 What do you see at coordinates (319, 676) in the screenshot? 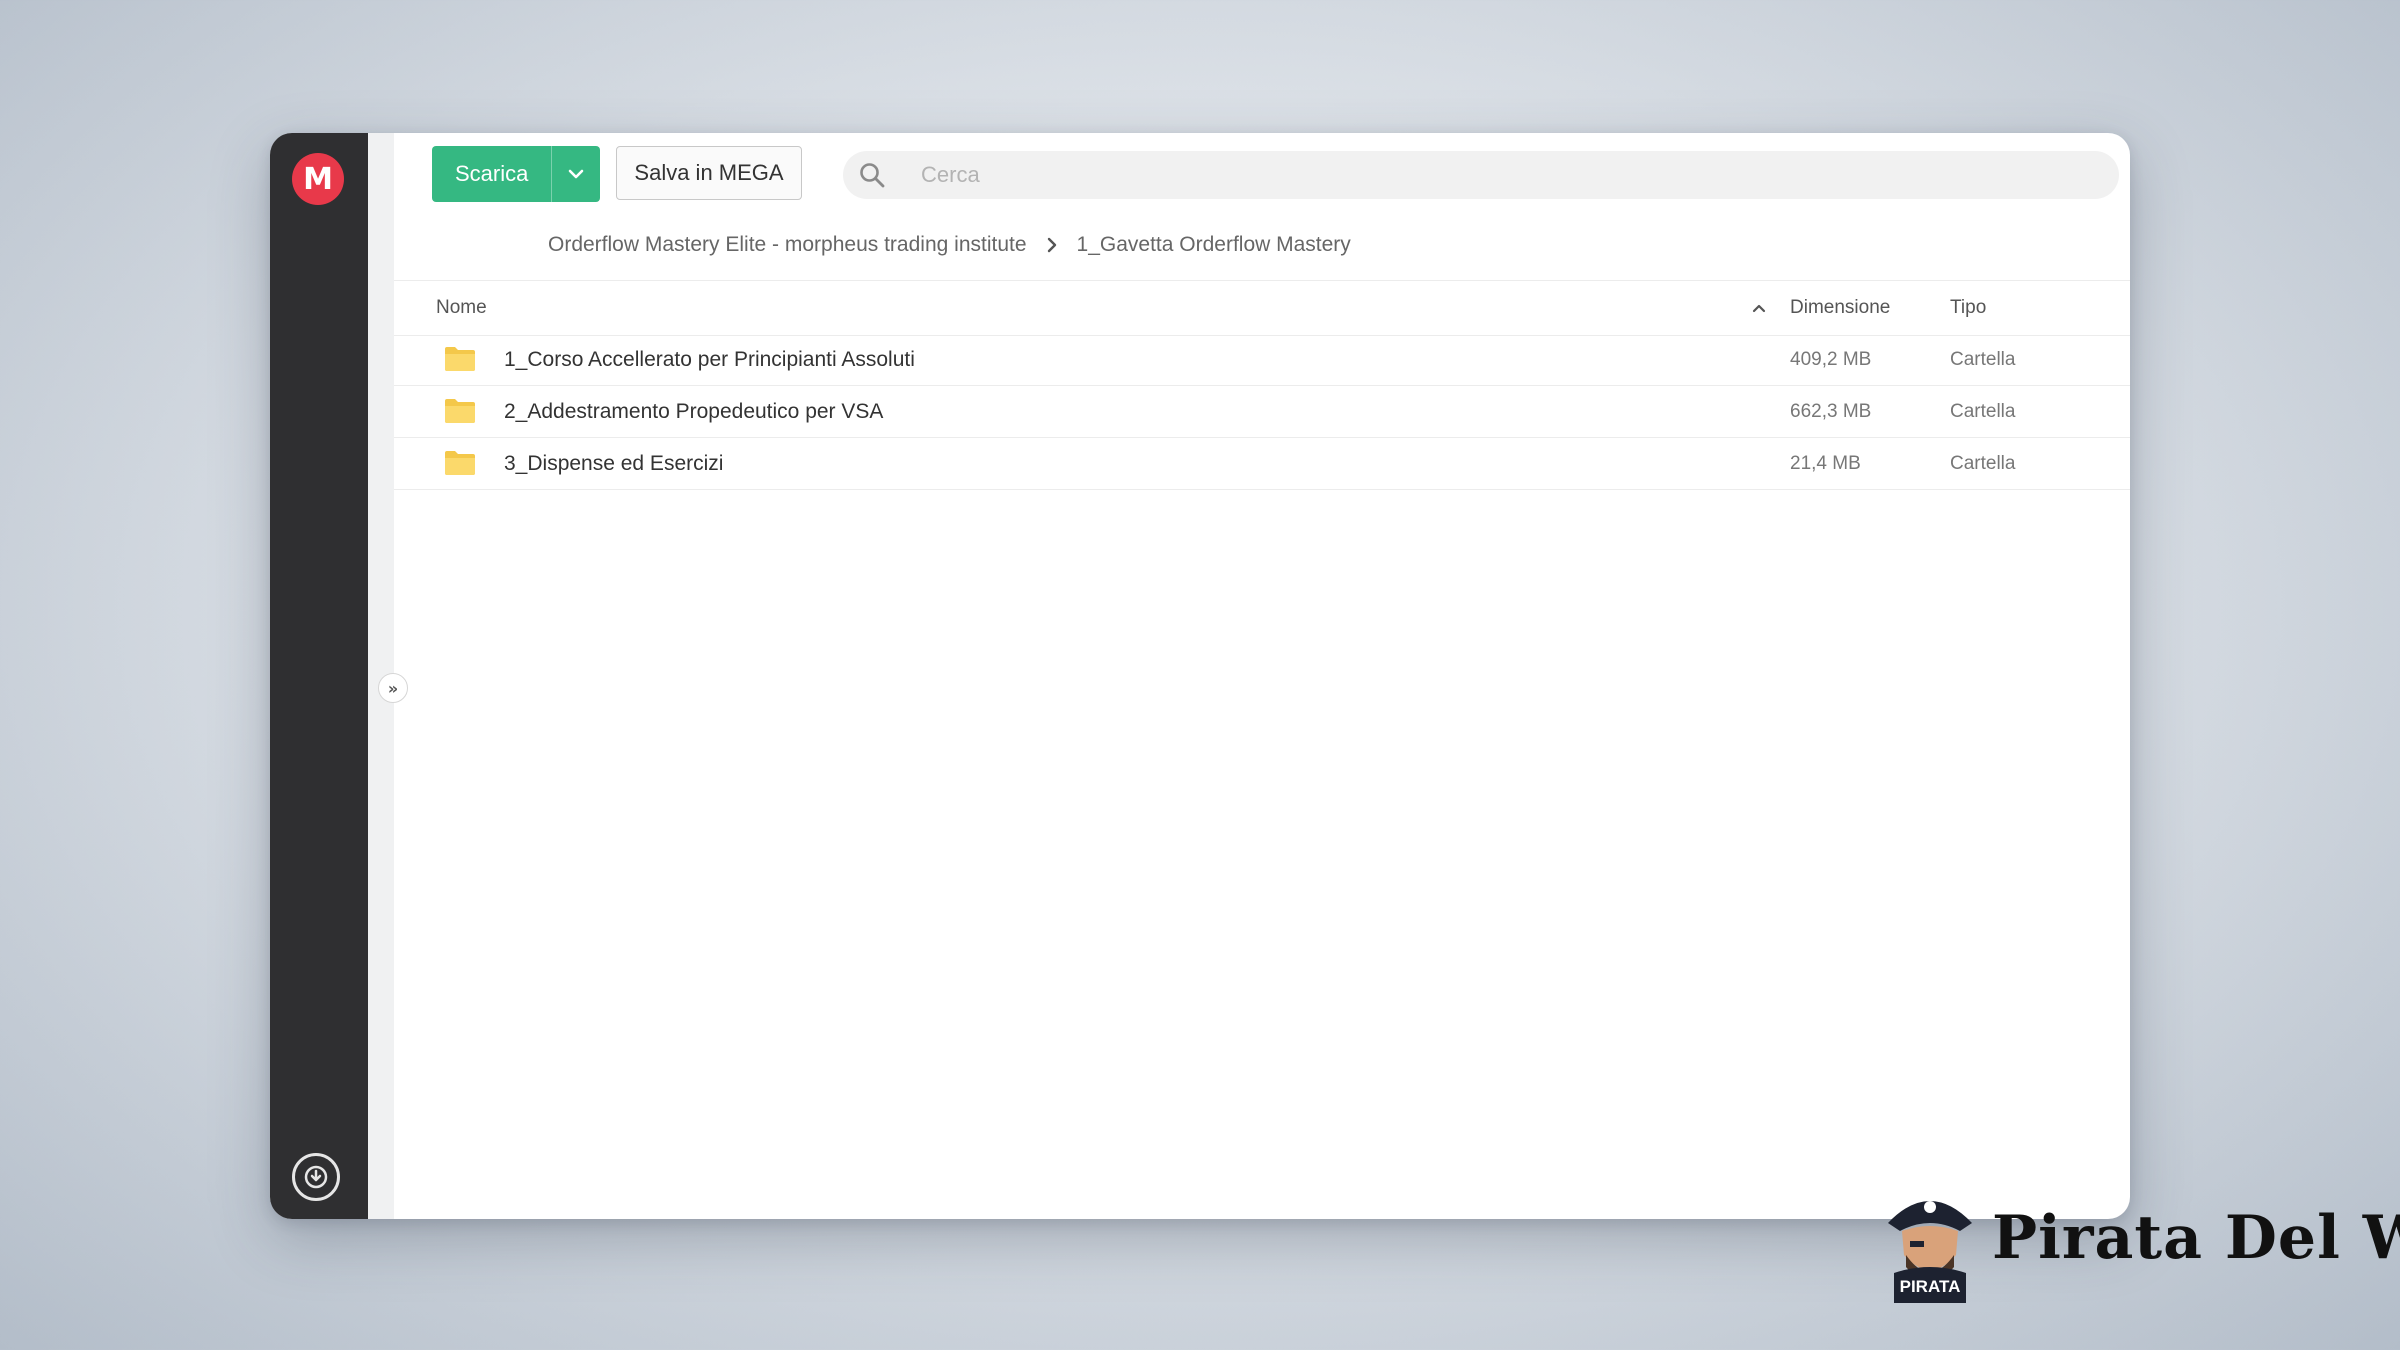
I see `left-sidebar: M` at bounding box center [319, 676].